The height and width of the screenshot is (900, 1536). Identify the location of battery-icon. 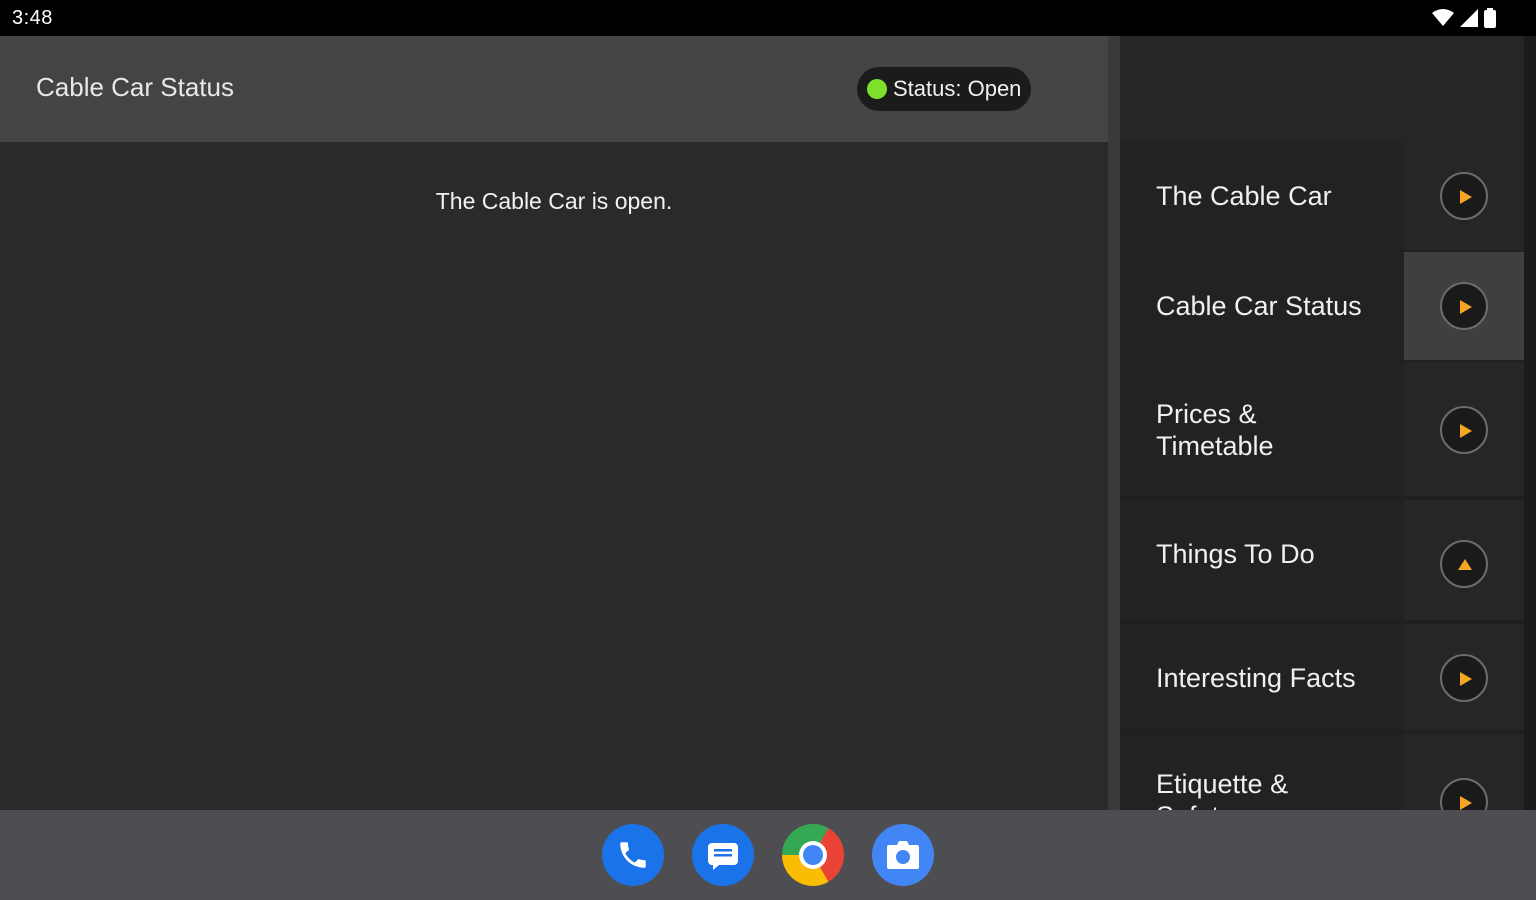
(1490, 18).